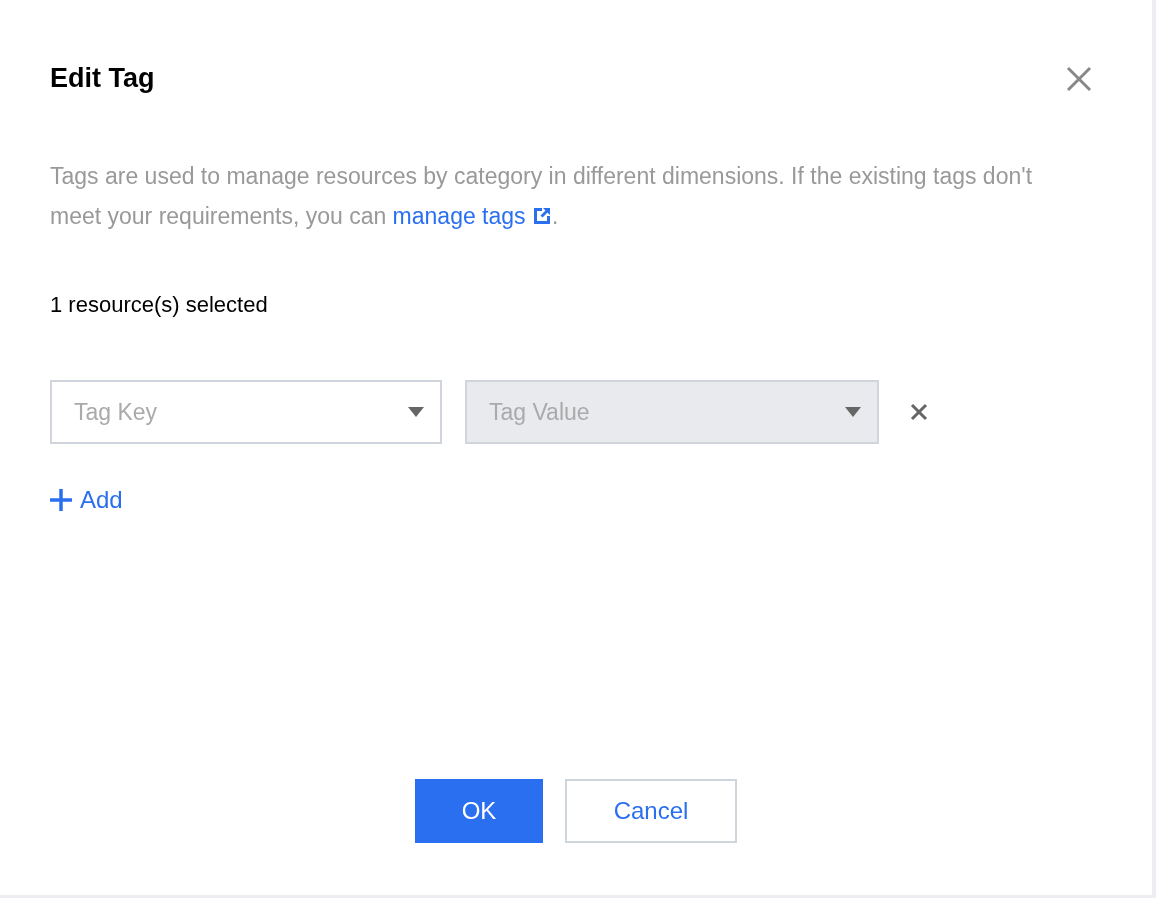 The width and height of the screenshot is (1156, 898). Describe the element at coordinates (651, 811) in the screenshot. I see `cancel-button: Cancel` at that location.